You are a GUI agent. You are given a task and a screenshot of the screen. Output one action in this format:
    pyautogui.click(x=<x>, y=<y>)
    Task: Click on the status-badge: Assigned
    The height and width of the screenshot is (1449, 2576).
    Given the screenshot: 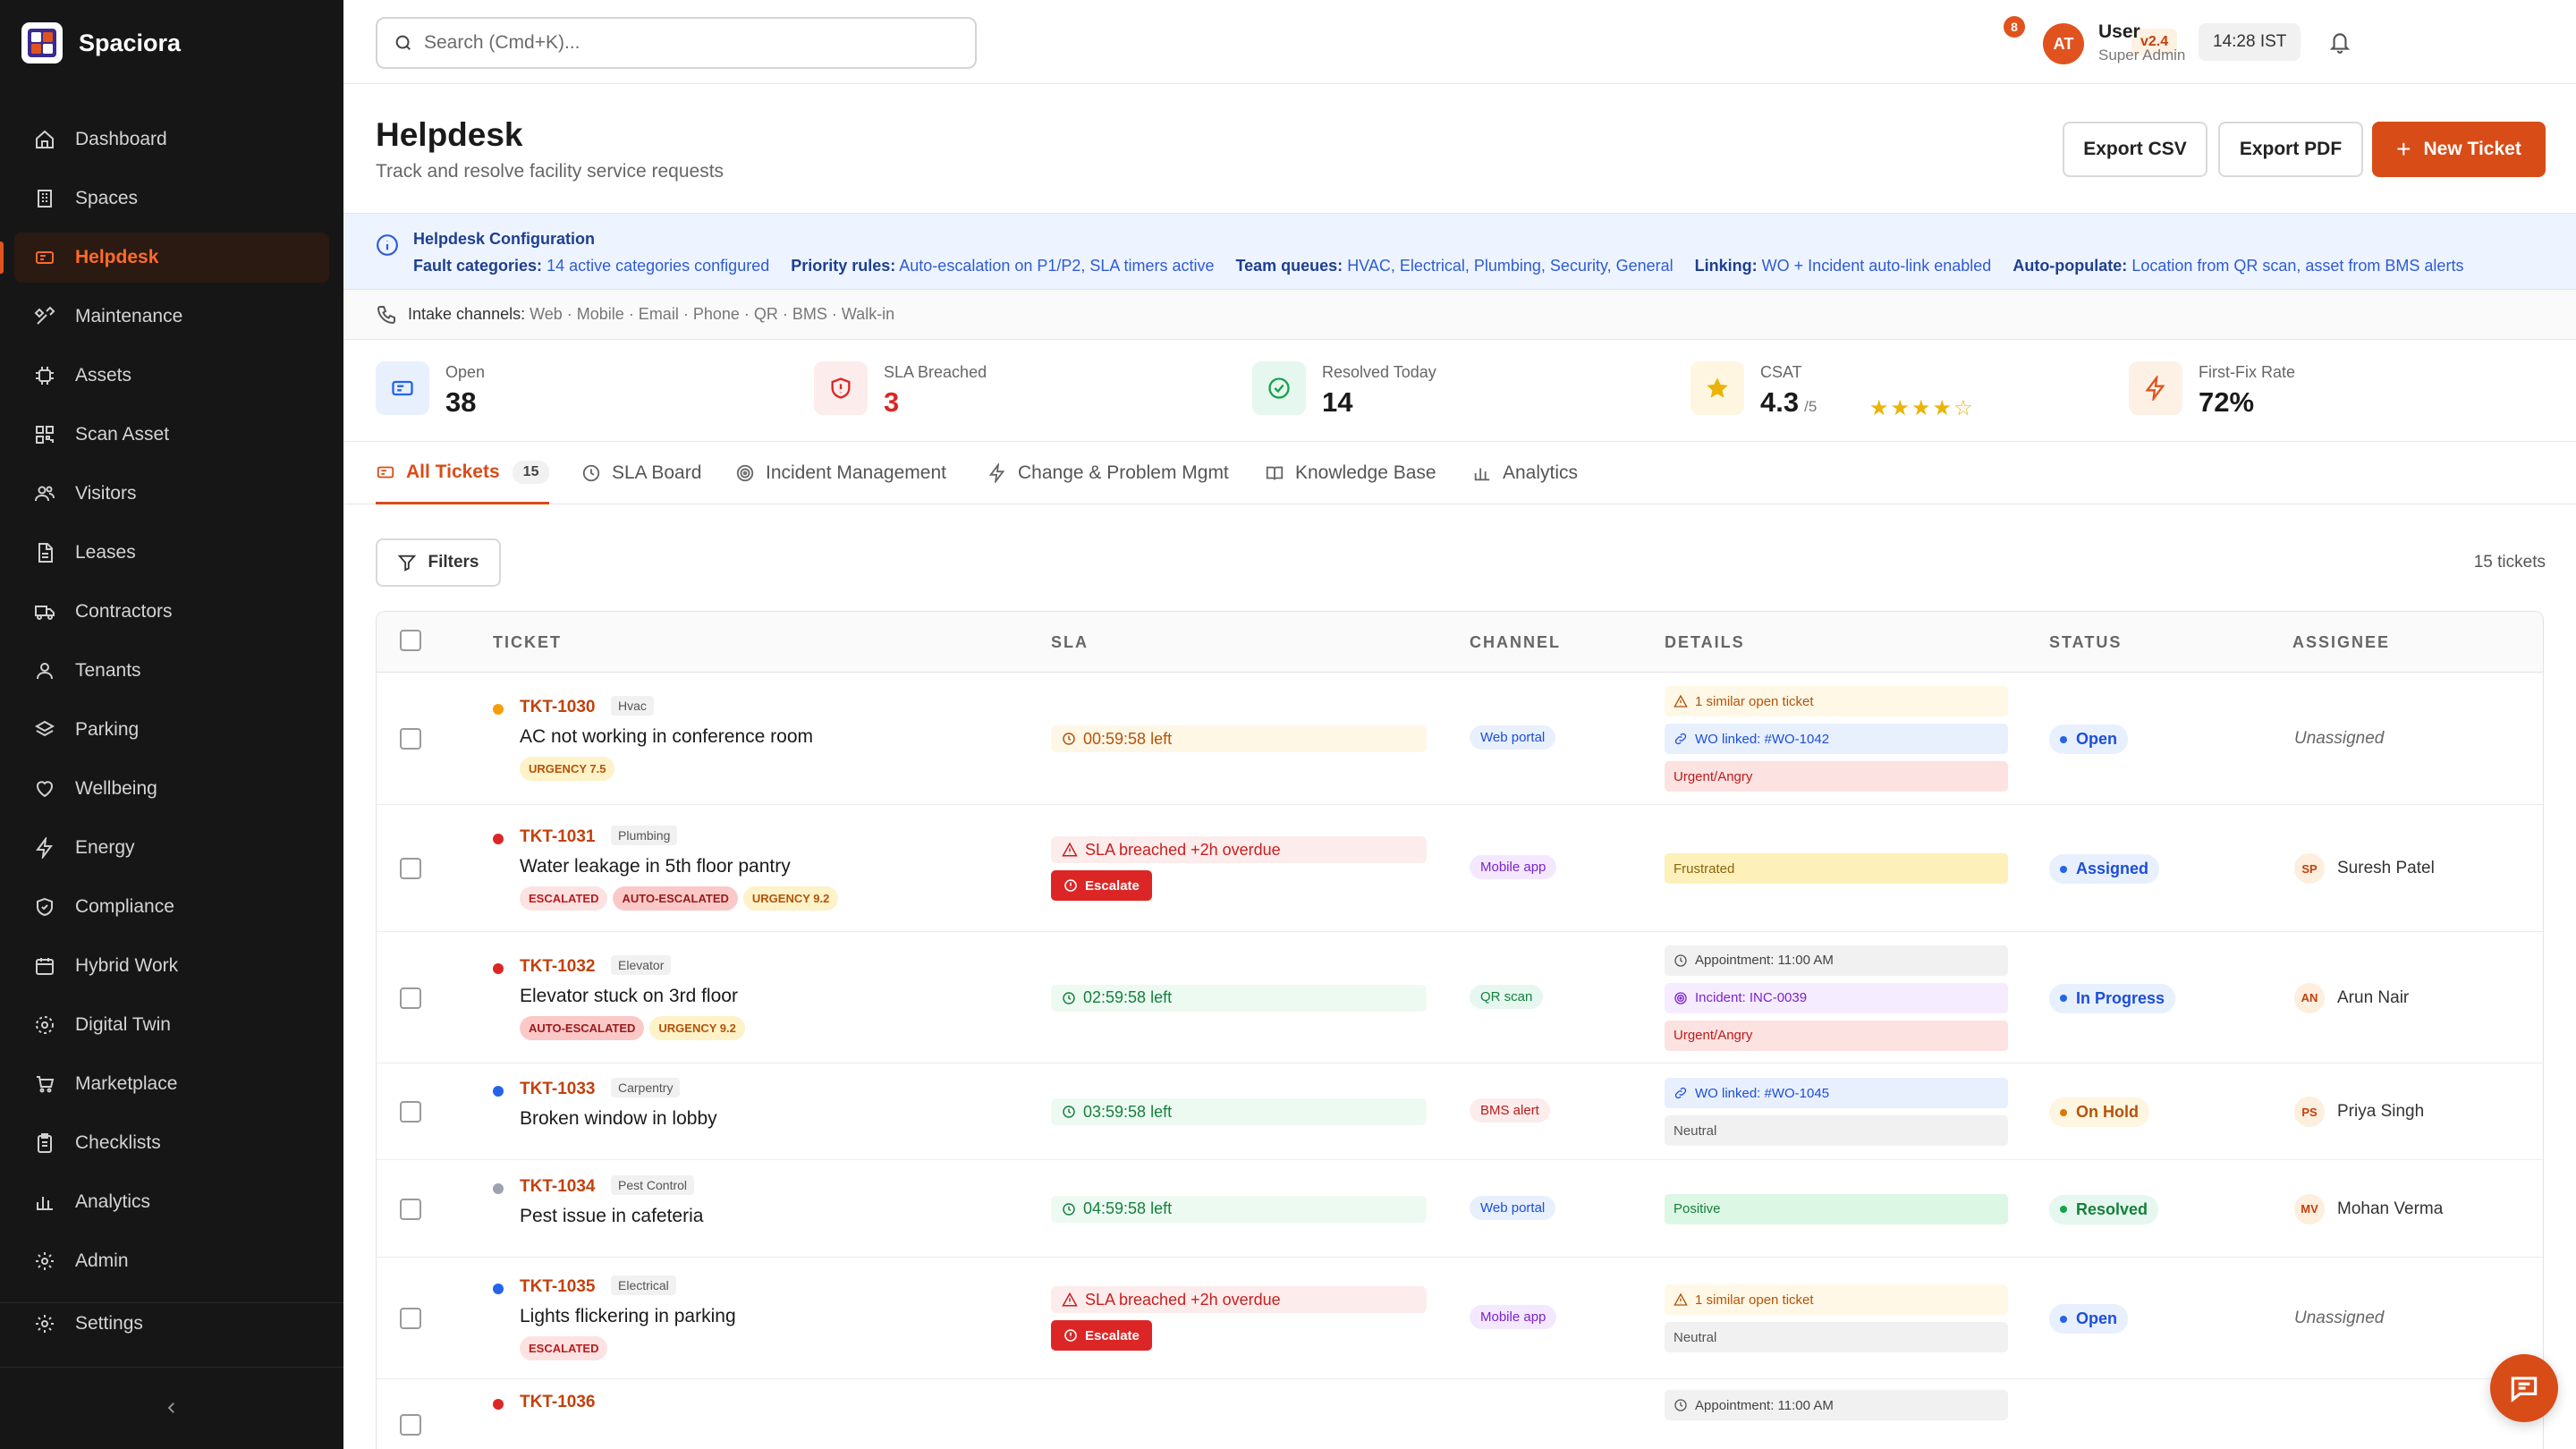 What is the action you would take?
    pyautogui.click(x=2104, y=869)
    